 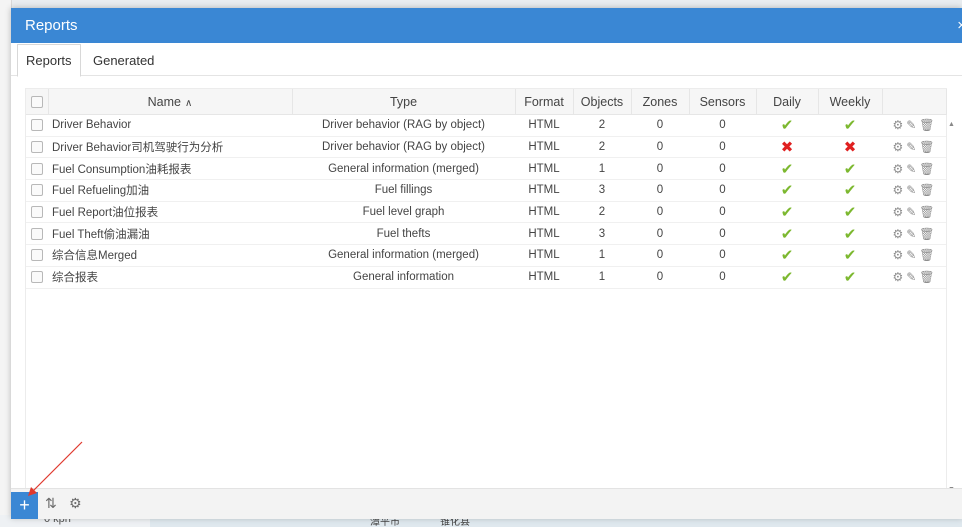 What do you see at coordinates (602, 102) in the screenshot?
I see `column-header-objects: Objects` at bounding box center [602, 102].